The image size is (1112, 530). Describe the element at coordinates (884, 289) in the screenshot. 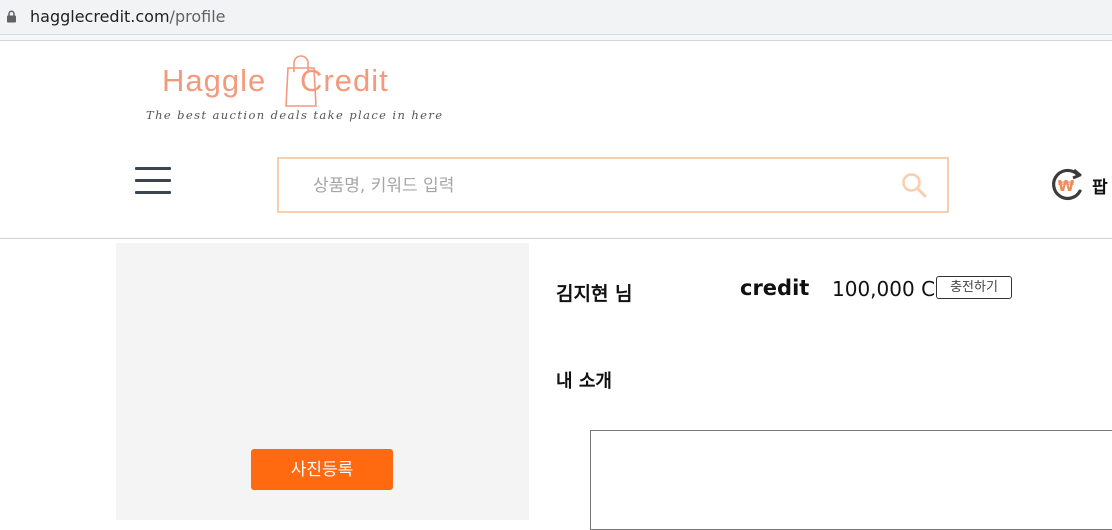

I see `credit-amount: 100,000 C` at that location.